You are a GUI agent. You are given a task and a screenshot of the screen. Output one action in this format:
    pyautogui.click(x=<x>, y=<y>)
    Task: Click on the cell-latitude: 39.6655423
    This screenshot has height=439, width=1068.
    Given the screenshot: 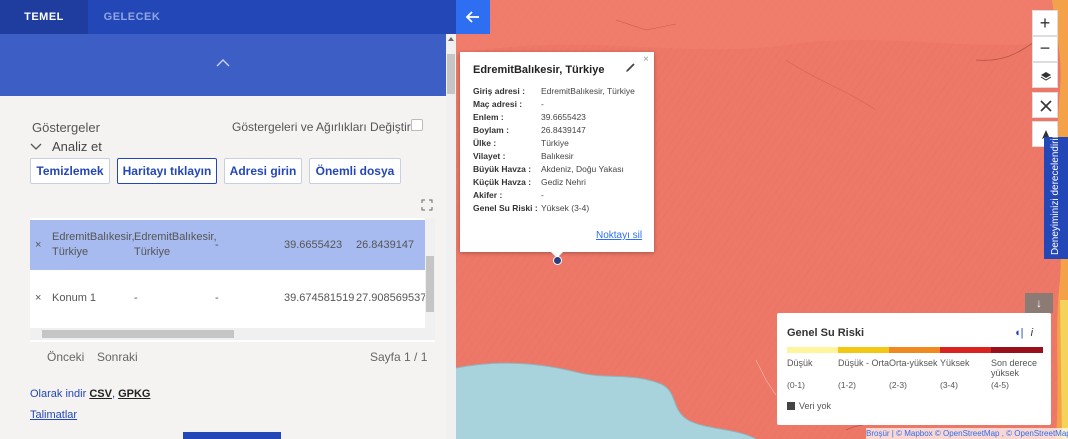 What is the action you would take?
    pyautogui.click(x=313, y=244)
    